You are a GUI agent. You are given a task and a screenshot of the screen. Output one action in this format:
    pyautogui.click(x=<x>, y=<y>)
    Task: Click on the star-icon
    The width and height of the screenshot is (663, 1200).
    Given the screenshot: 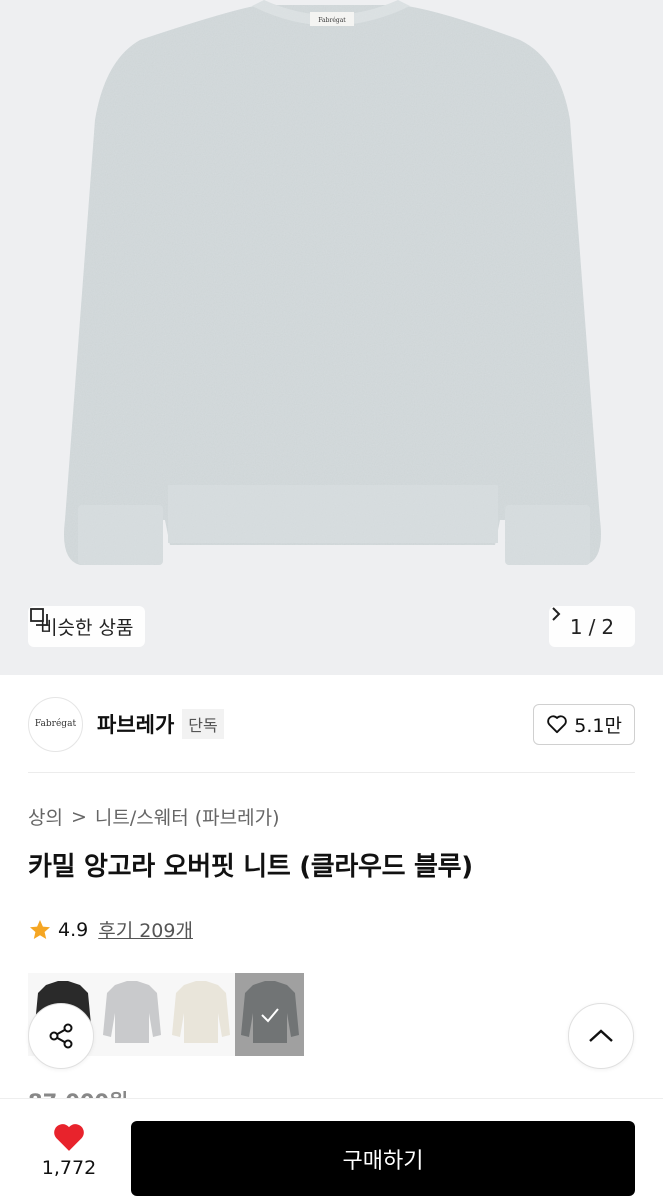 What is the action you would take?
    pyautogui.click(x=40, y=929)
    